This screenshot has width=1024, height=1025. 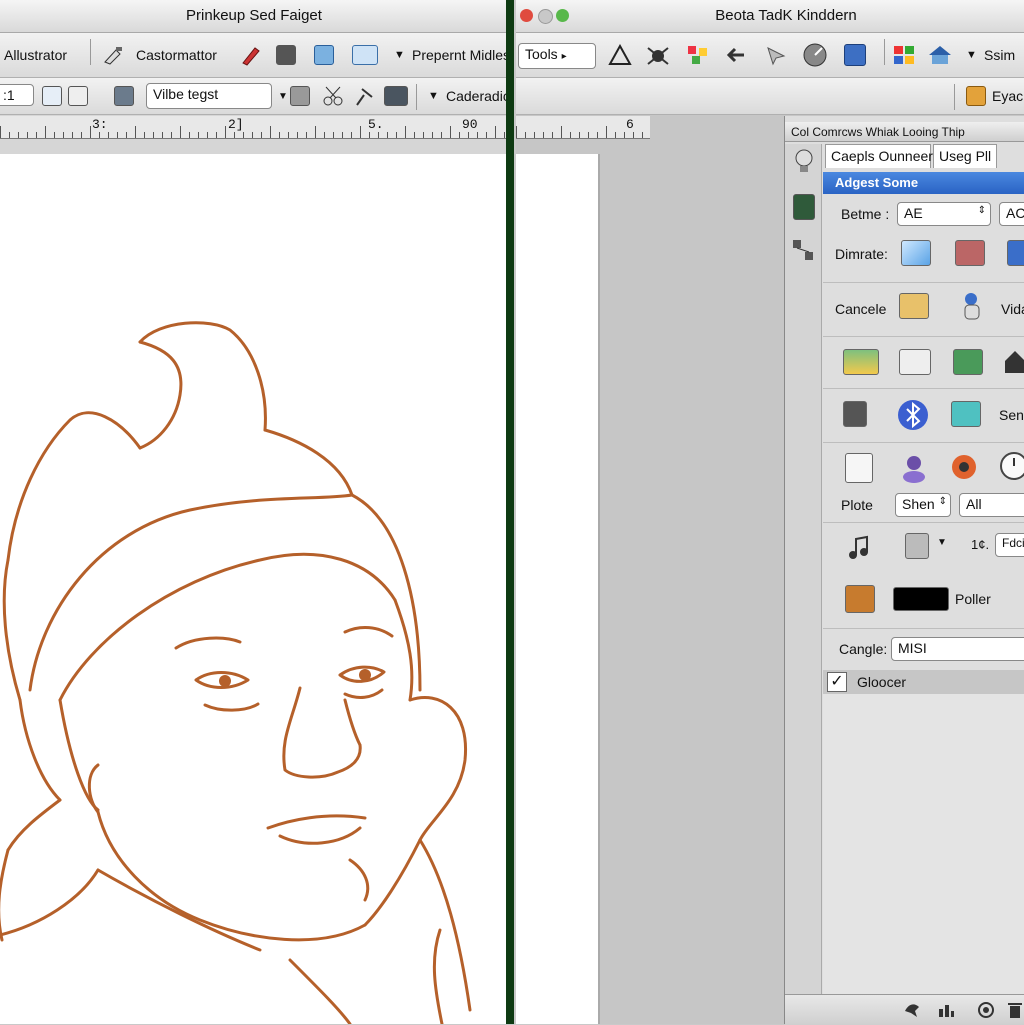 What do you see at coordinates (973, 307) in the screenshot?
I see `hand-pointer-icon` at bounding box center [973, 307].